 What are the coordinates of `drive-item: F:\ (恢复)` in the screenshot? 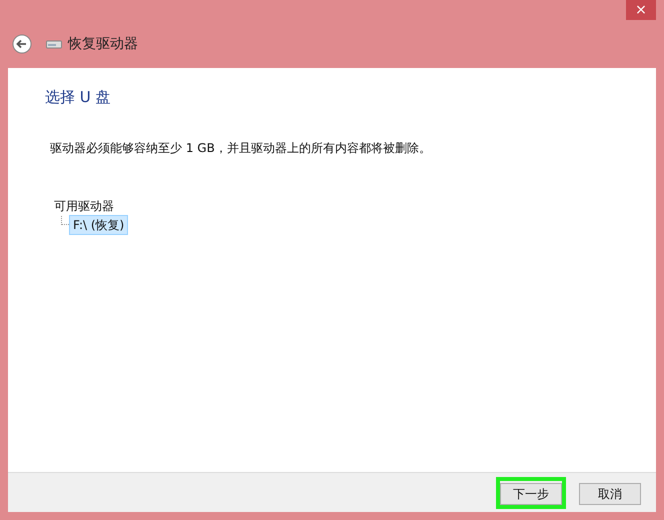 It's located at (98, 224).